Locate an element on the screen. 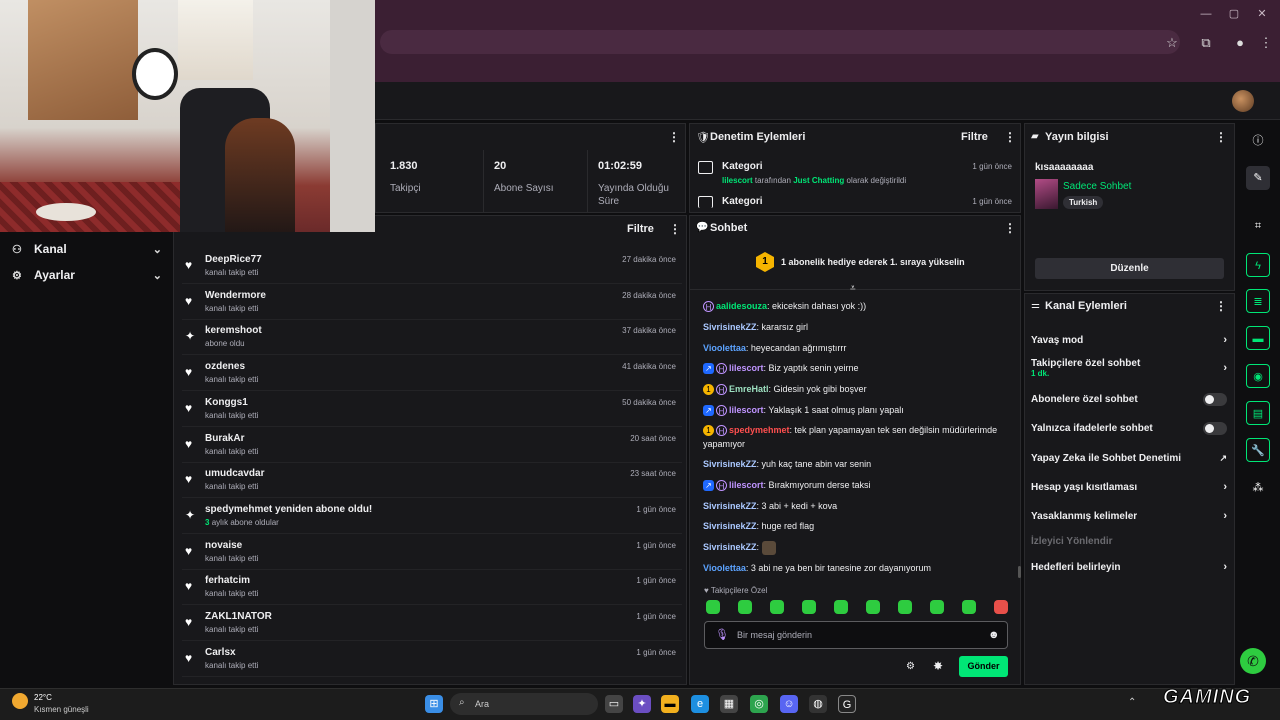 Image resolution: width=1280 pixels, height=720 pixels. wrench-icon: 🔧 is located at coordinates (1258, 450).